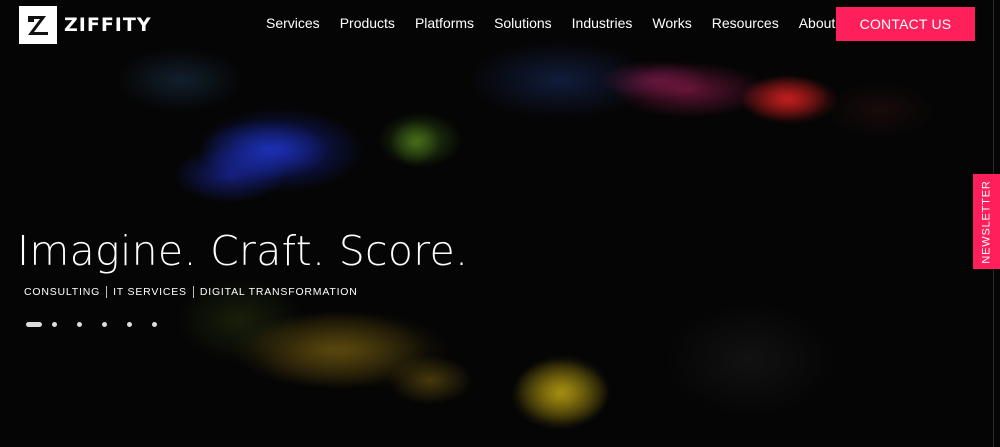 The image size is (1000, 447). Describe the element at coordinates (108, 25) in the screenshot. I see `brand-name: ZIFFITY` at that location.